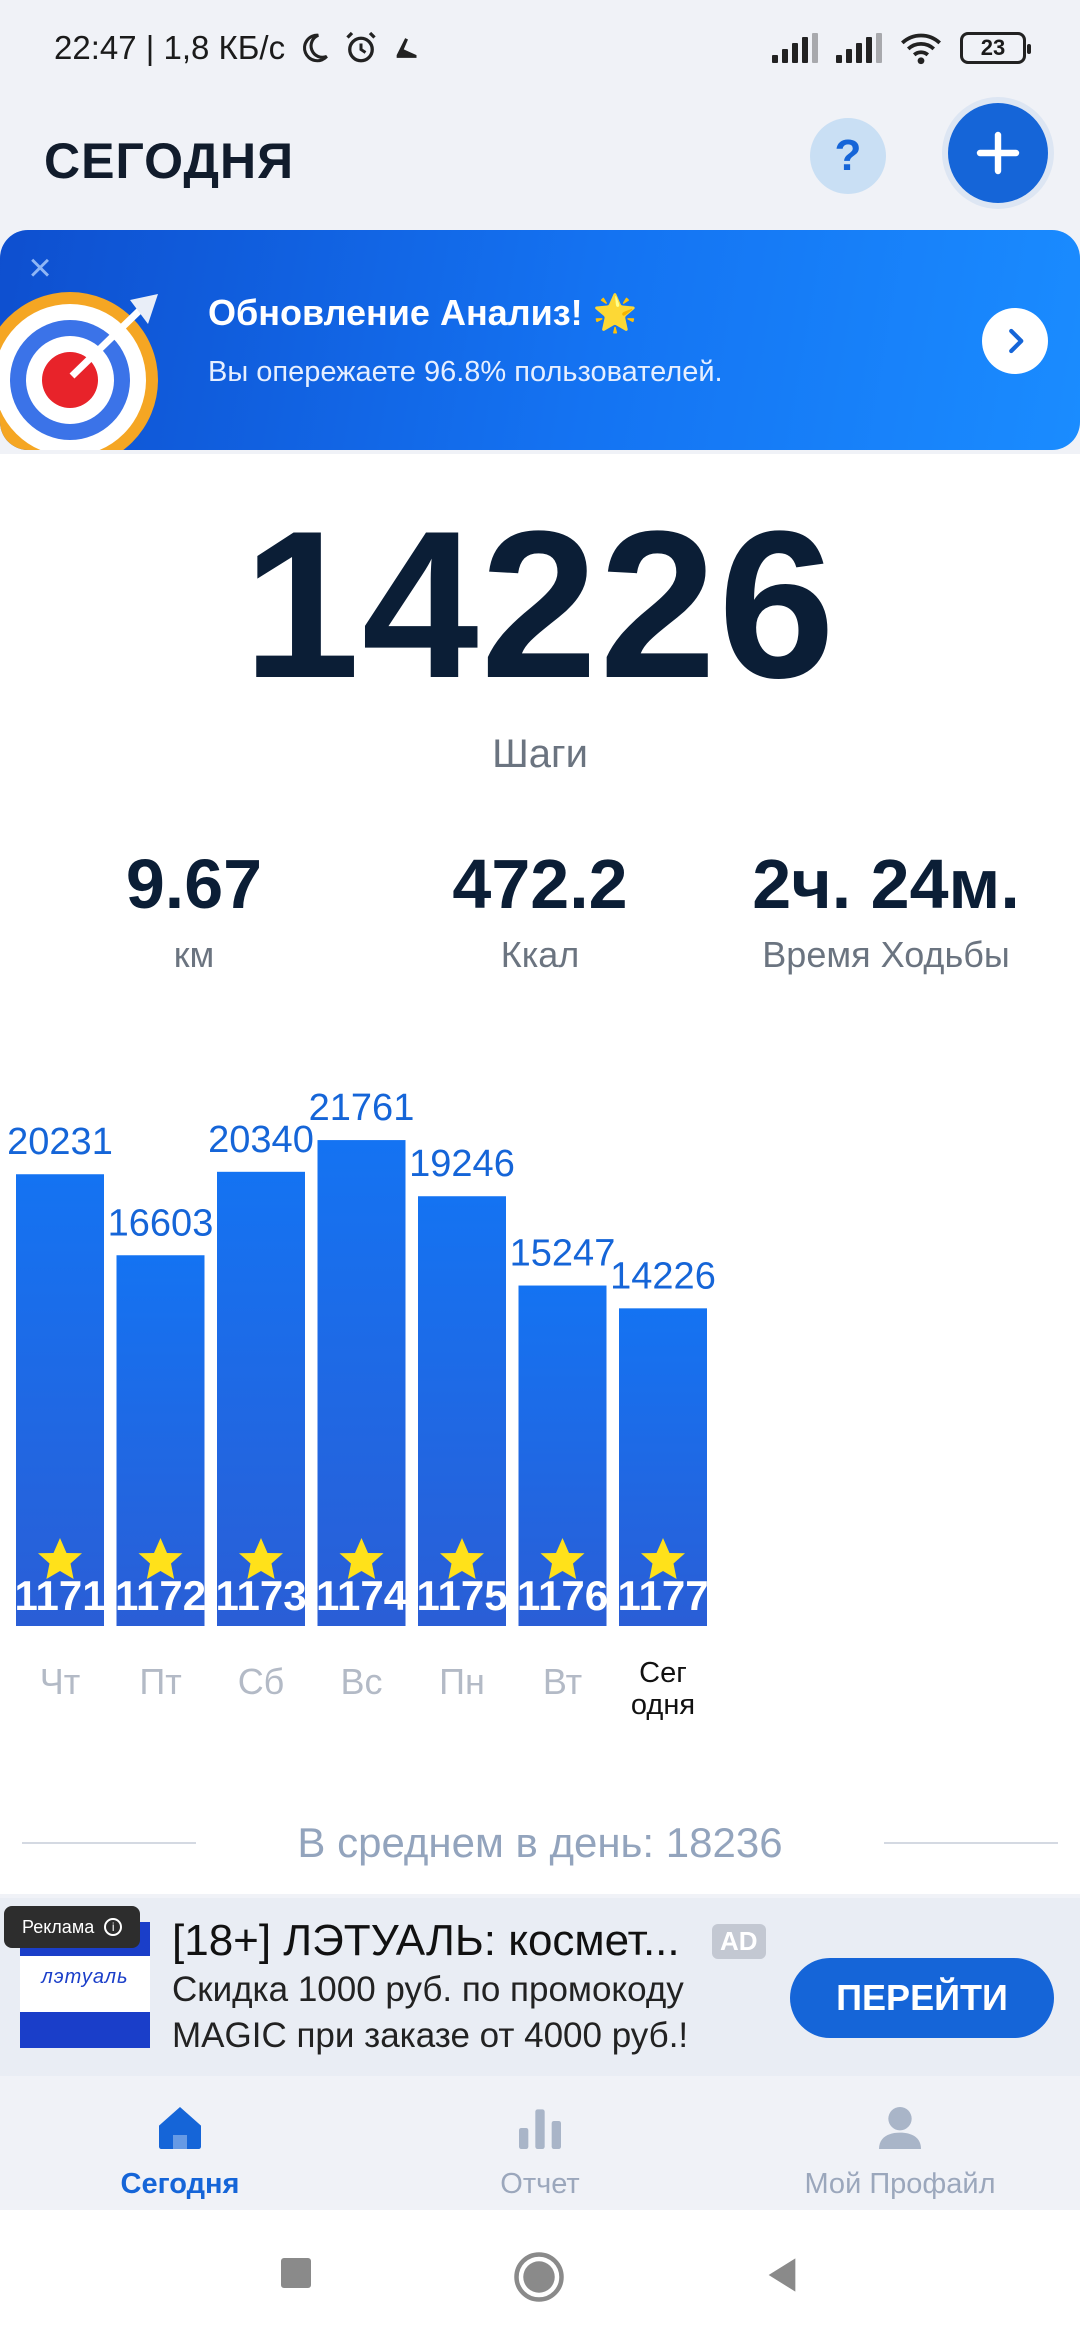 This screenshot has width=1080, height=2340. Describe the element at coordinates (663, 1276) in the screenshot. I see `bar-value-label: 14226` at that location.